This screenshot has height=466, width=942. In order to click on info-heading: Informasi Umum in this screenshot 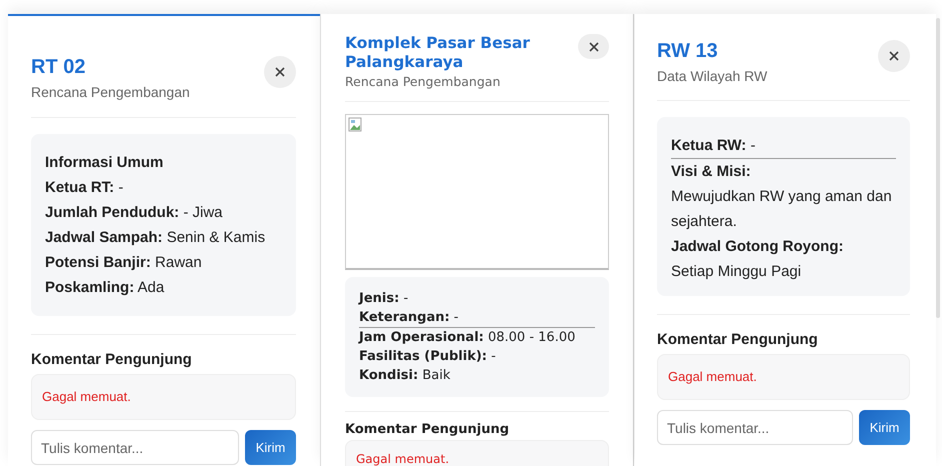, I will do `click(104, 163)`.